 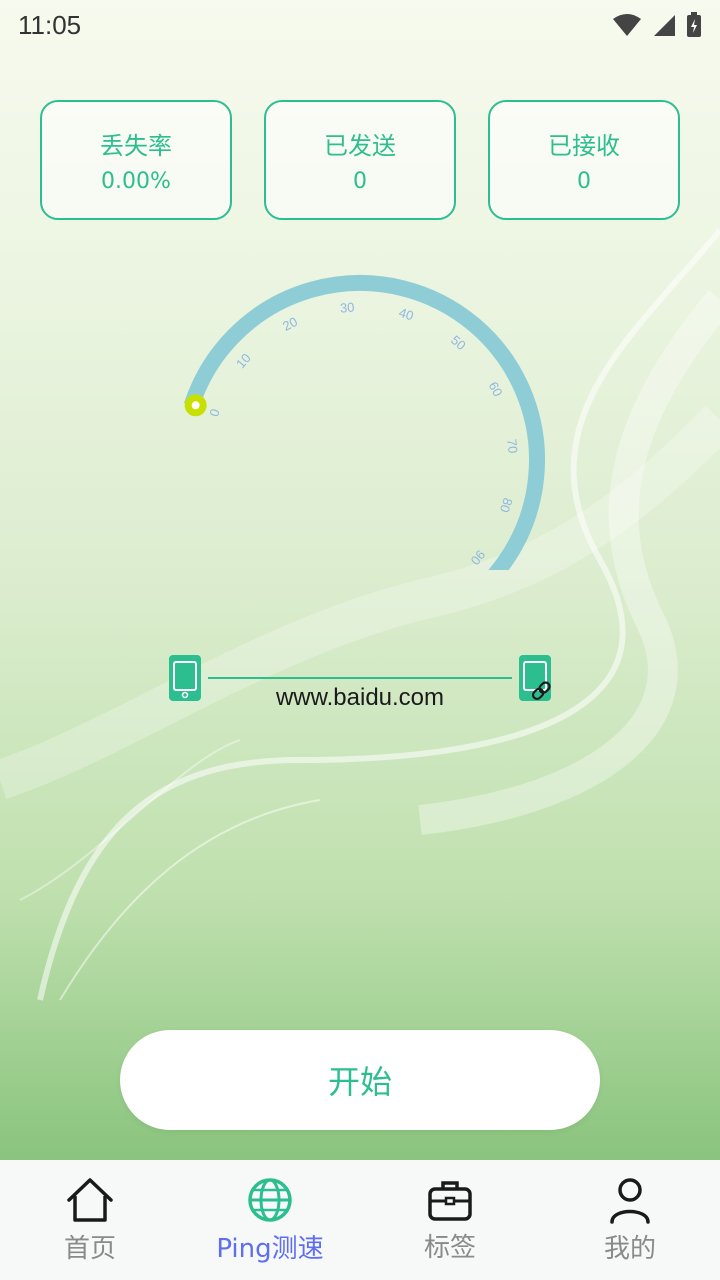 What do you see at coordinates (360, 697) in the screenshot?
I see `target-host: www.baidu.com` at bounding box center [360, 697].